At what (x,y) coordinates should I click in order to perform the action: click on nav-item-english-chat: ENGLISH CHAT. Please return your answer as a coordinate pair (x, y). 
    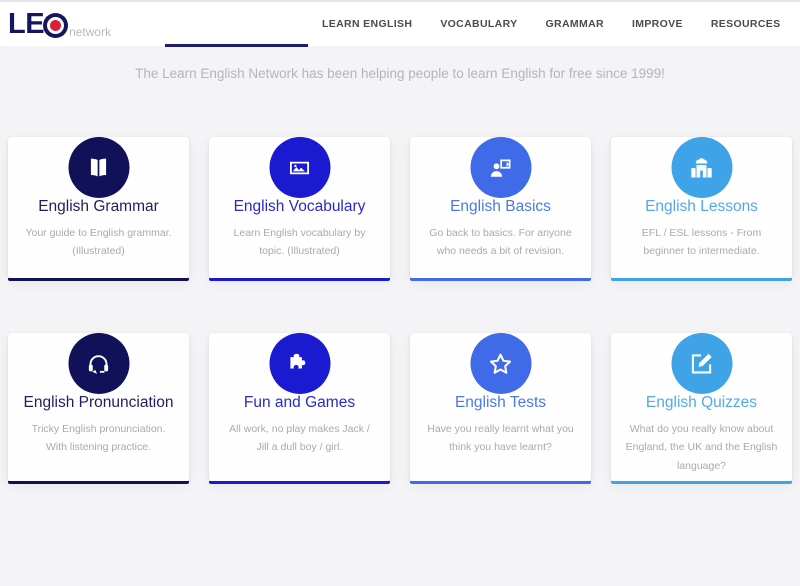
    Looking at the image, I should click on (797, 24).